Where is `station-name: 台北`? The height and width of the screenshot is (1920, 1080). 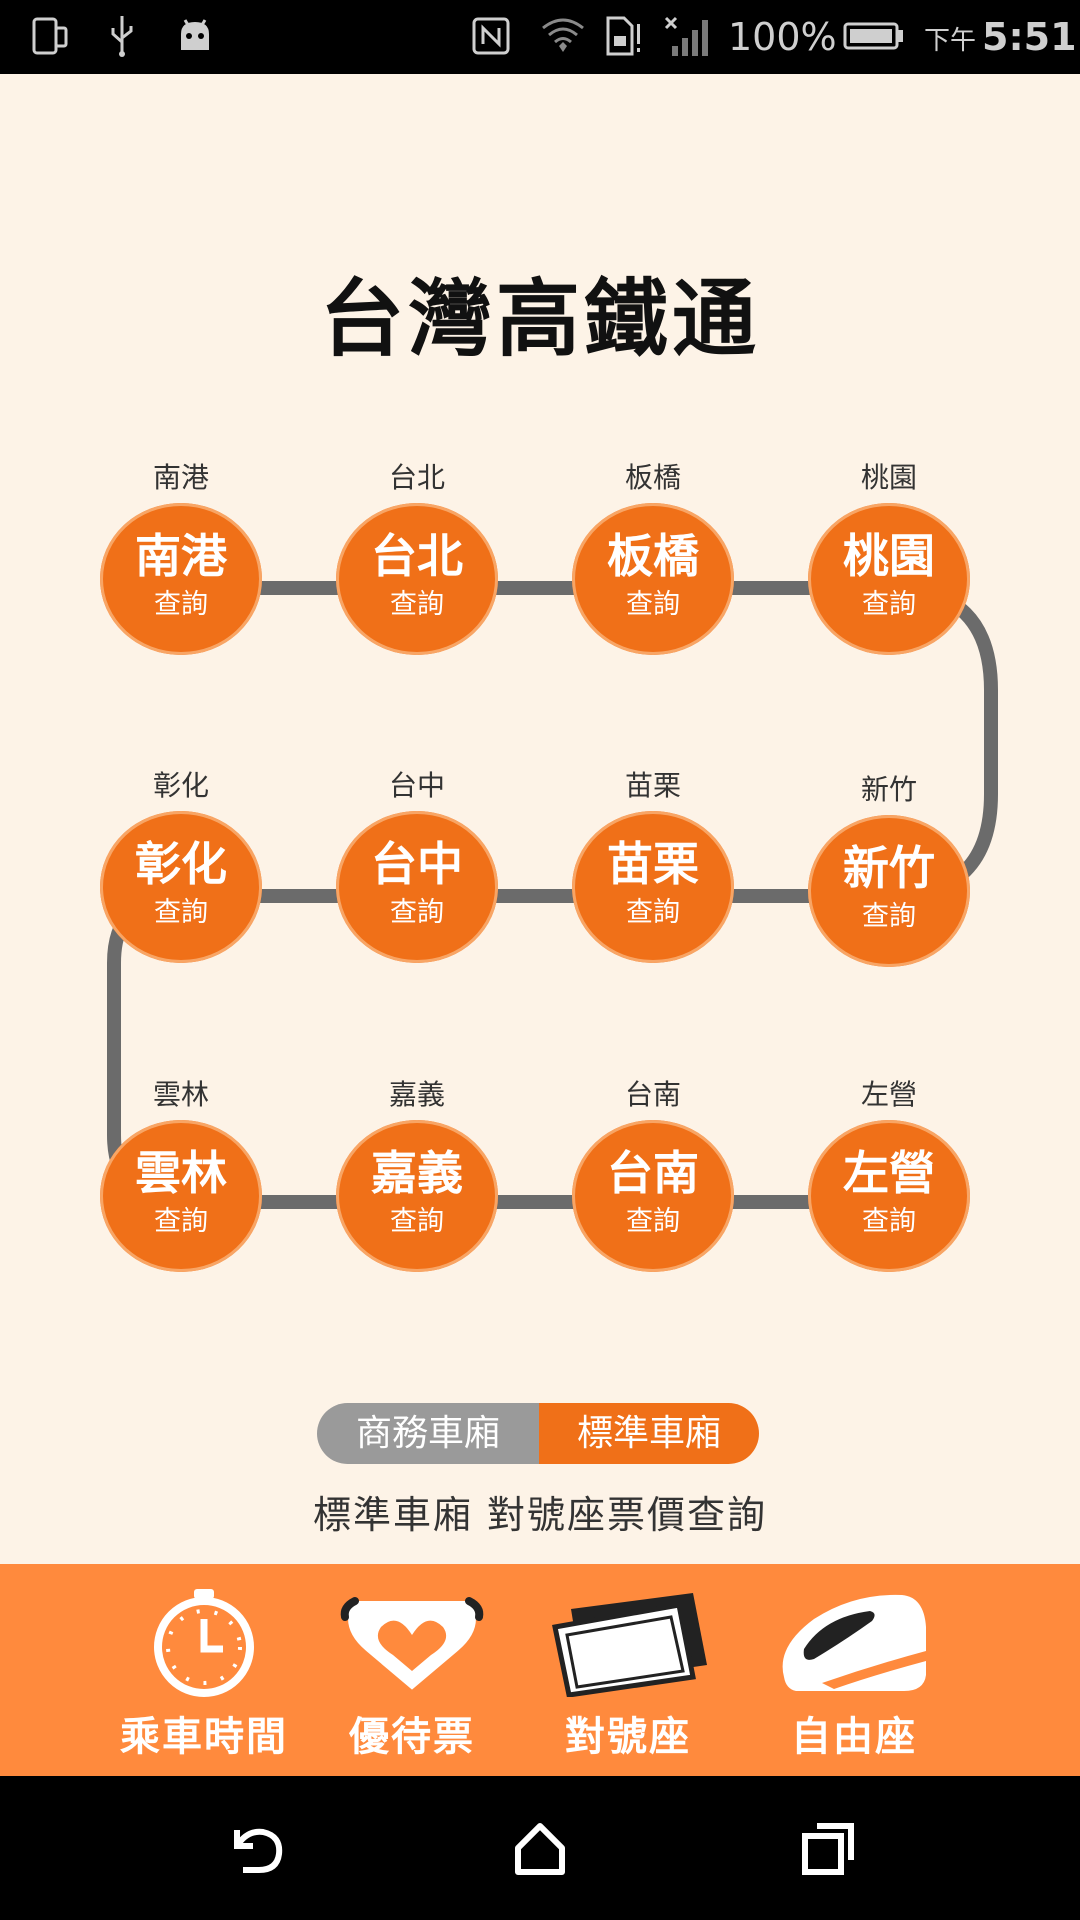
station-name: 台北 is located at coordinates (417, 556).